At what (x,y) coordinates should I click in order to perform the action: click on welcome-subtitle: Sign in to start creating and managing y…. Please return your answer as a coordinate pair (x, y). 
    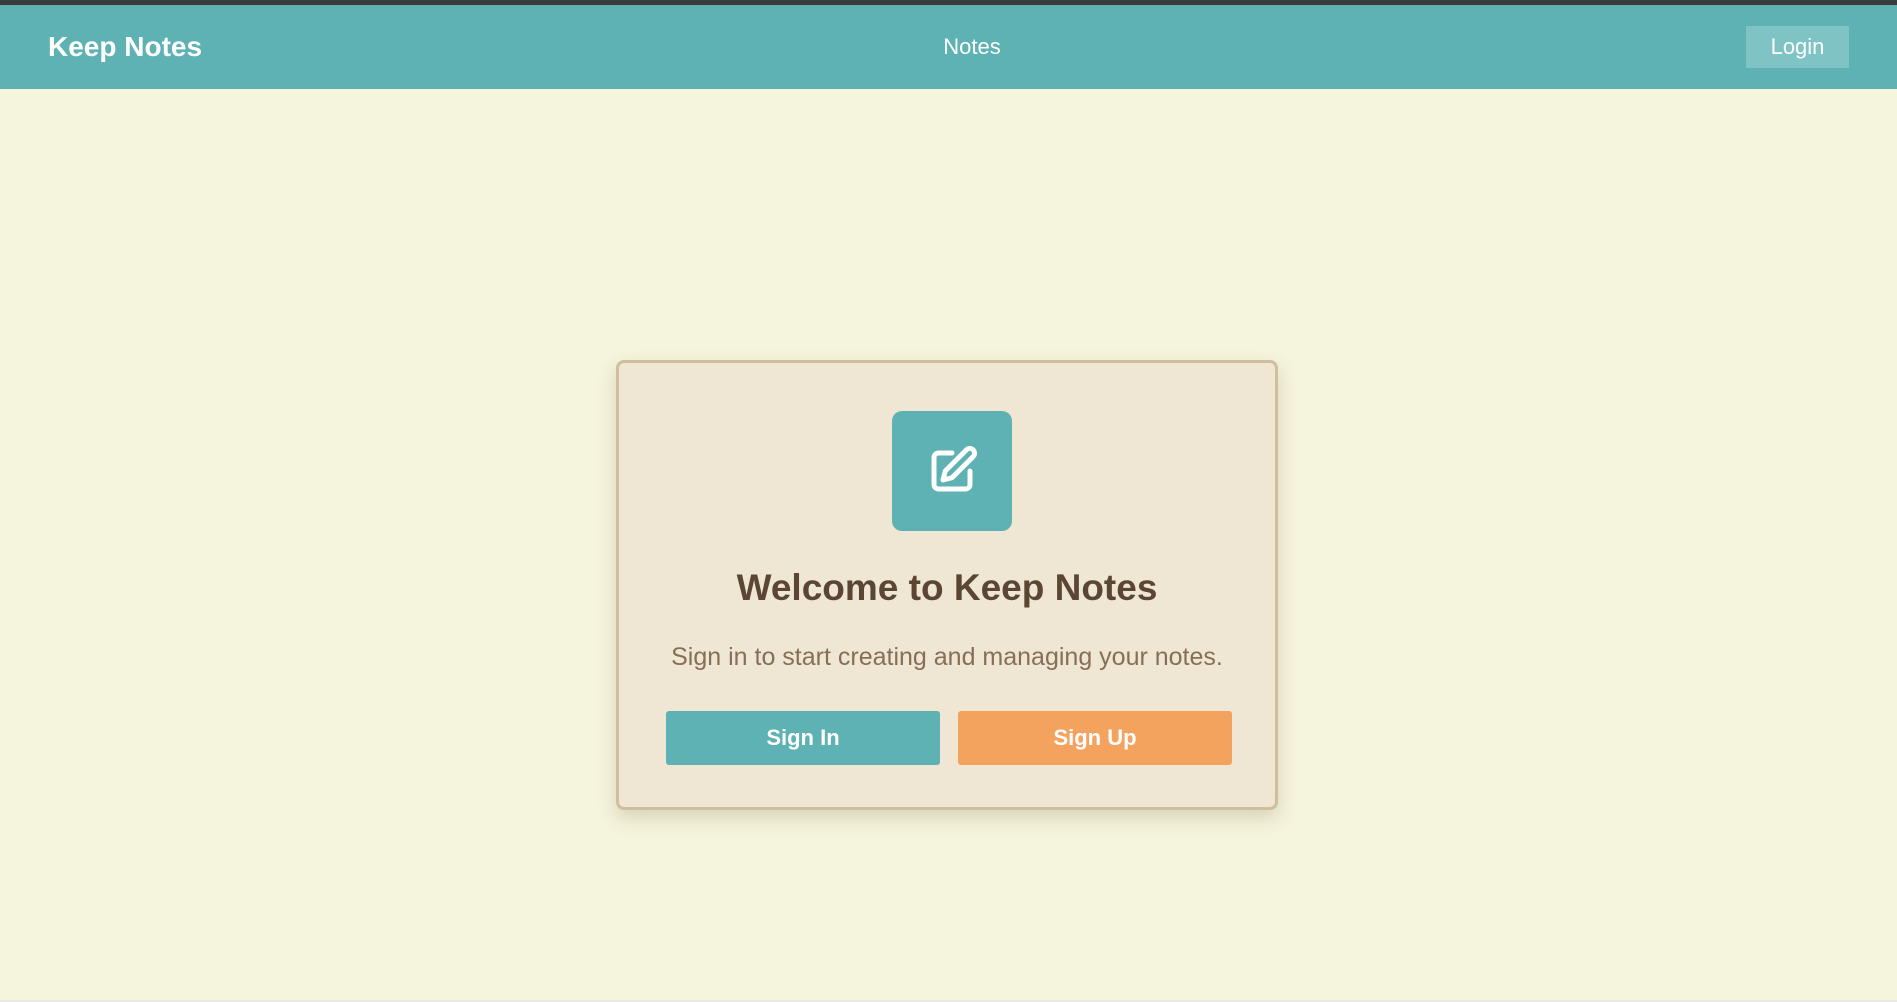
    Looking at the image, I should click on (947, 657).